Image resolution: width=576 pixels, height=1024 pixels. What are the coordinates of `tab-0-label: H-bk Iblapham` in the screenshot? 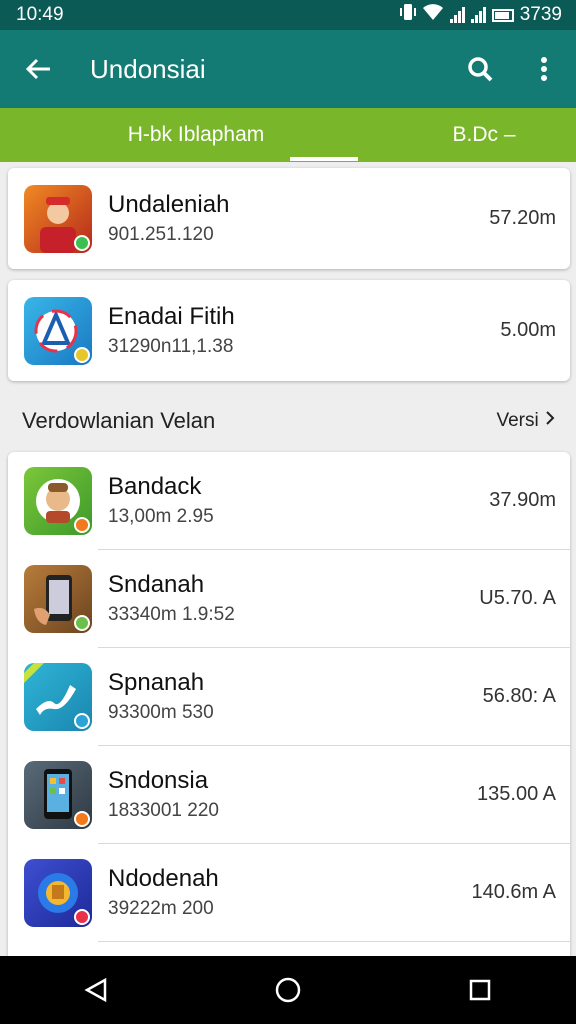 It's located at (196, 134).